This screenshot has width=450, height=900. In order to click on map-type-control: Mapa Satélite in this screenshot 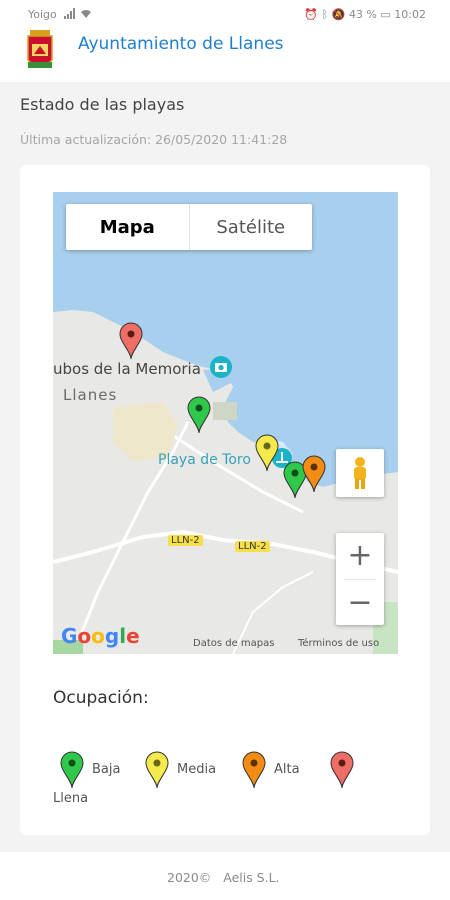, I will do `click(189, 227)`.